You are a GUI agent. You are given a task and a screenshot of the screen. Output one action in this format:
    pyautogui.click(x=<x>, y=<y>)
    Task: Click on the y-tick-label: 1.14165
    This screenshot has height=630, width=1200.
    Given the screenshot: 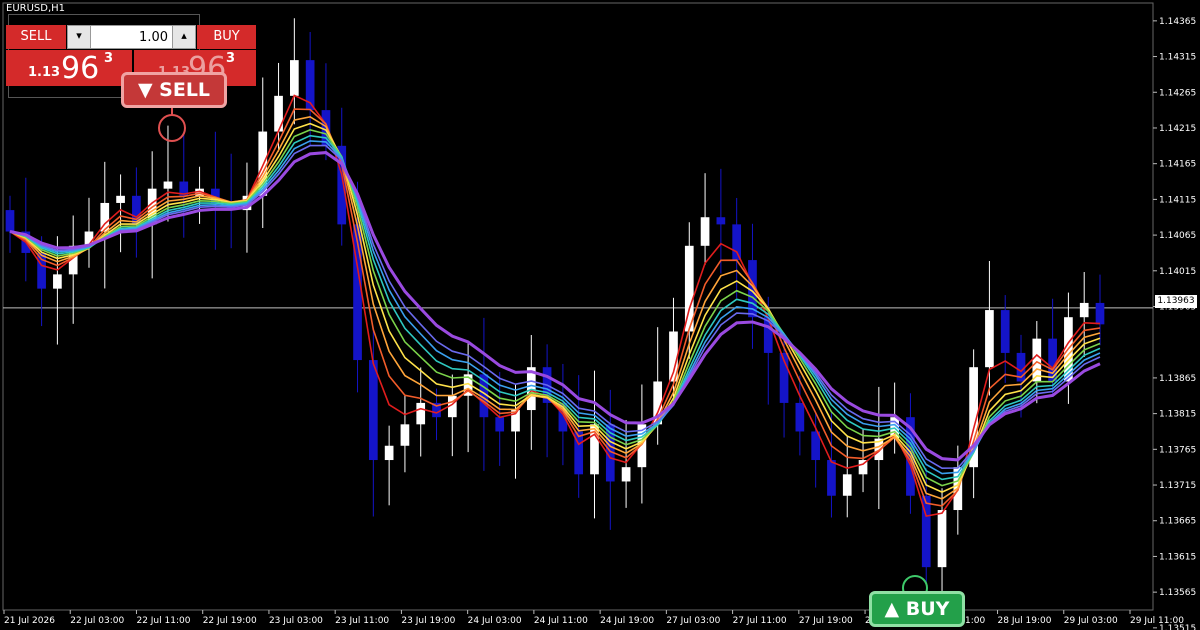 What is the action you would take?
    pyautogui.click(x=1177, y=165)
    